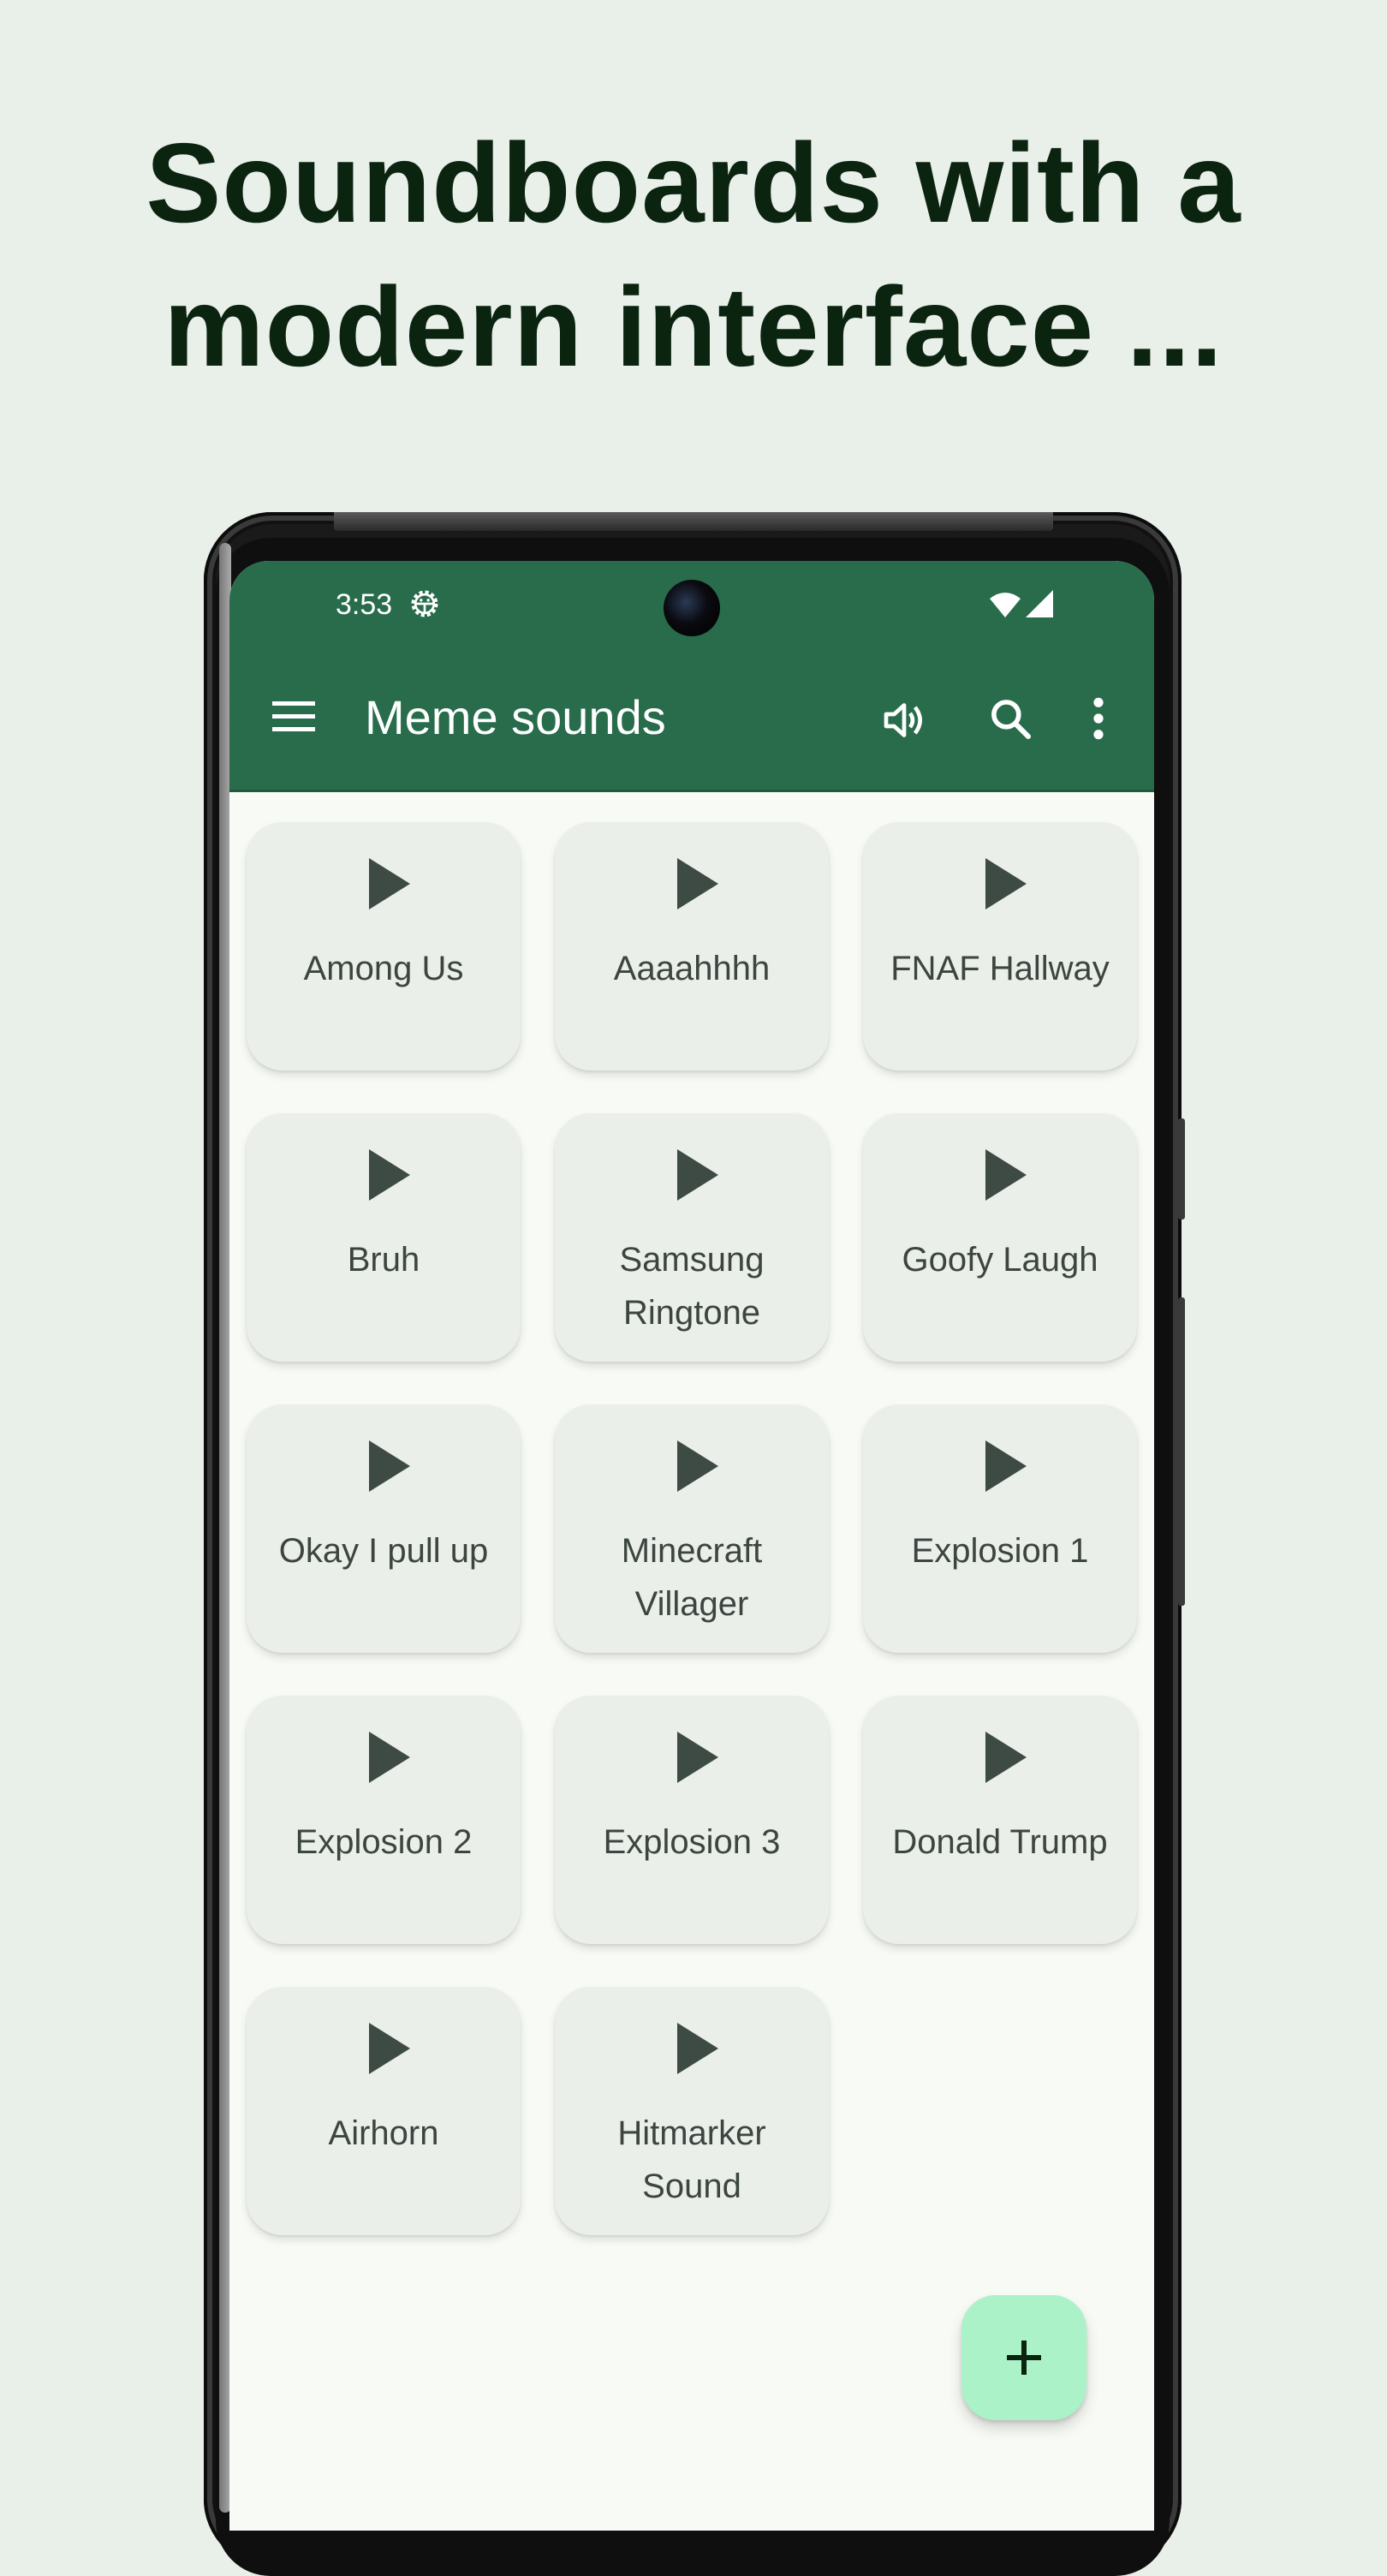 The height and width of the screenshot is (2576, 1387). What do you see at coordinates (904, 720) in the screenshot?
I see `volume-icon` at bounding box center [904, 720].